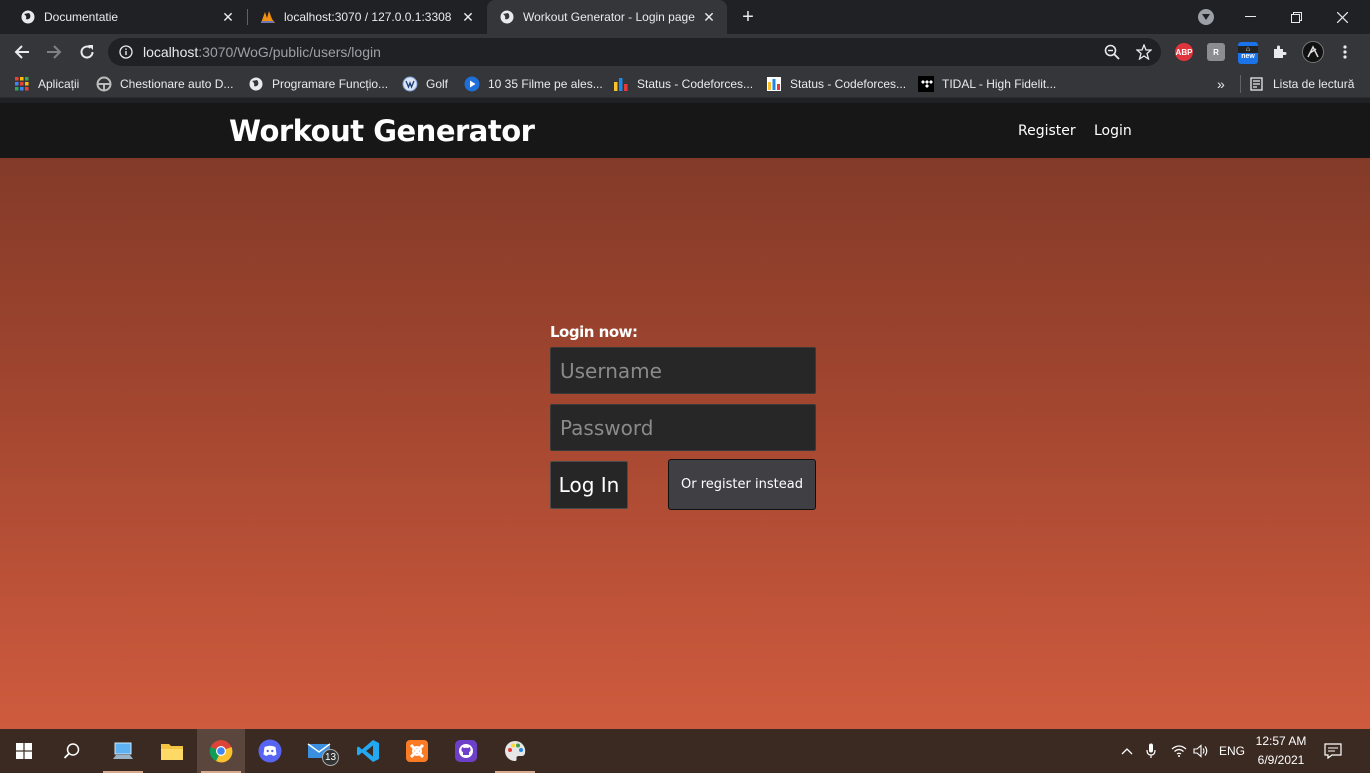 The image size is (1370, 773). Describe the element at coordinates (410, 84) in the screenshot. I see `vw-logo-icon` at that location.